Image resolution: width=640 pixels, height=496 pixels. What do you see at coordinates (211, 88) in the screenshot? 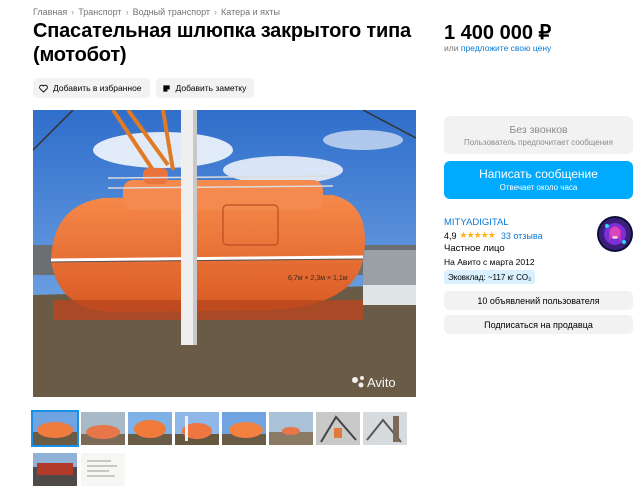
I see `add-note-label: Добавить заметку` at bounding box center [211, 88].